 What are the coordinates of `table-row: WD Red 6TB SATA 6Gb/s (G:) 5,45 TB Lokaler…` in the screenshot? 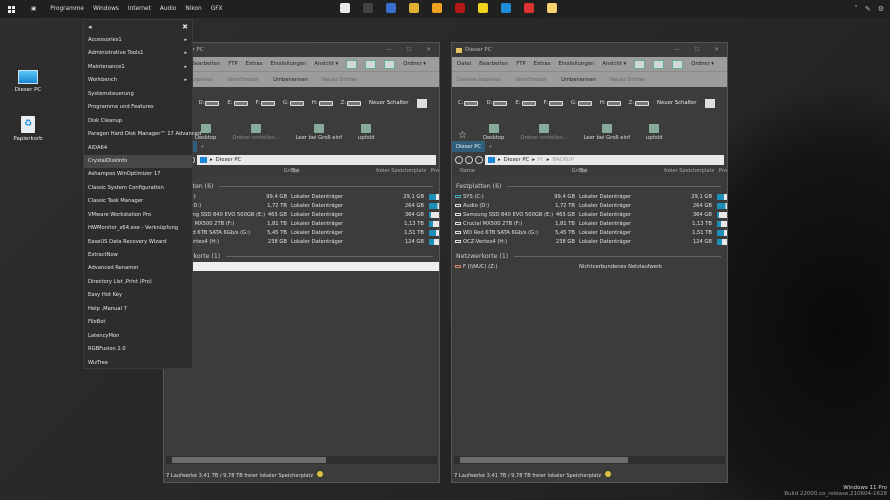 It's located at (589, 232).